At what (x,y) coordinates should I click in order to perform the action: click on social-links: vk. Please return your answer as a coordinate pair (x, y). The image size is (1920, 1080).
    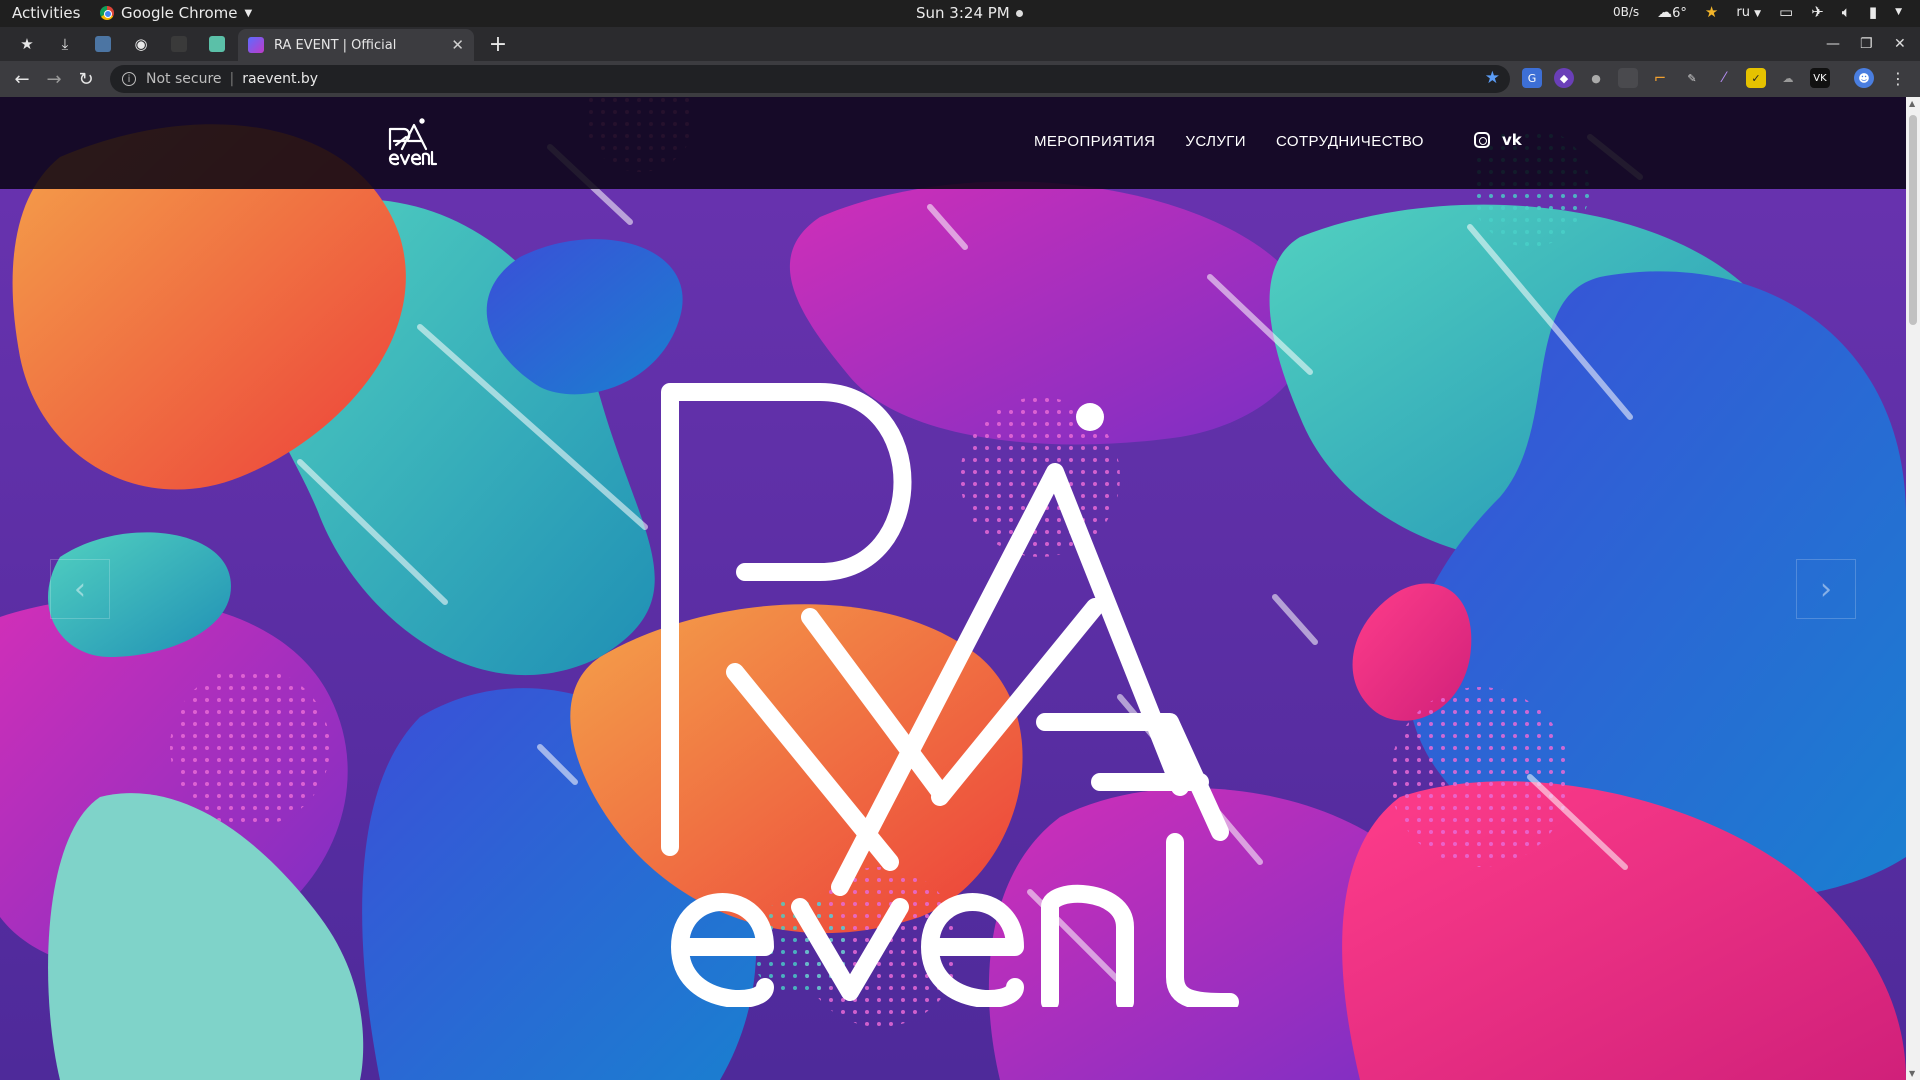
    Looking at the image, I should click on (1498, 140).